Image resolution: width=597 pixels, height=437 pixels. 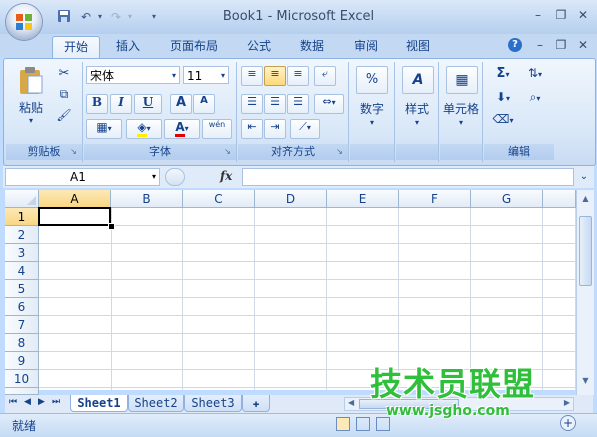 What do you see at coordinates (585, 292) in the screenshot?
I see `vertical-scrollbar: ▲ ▼` at bounding box center [585, 292].